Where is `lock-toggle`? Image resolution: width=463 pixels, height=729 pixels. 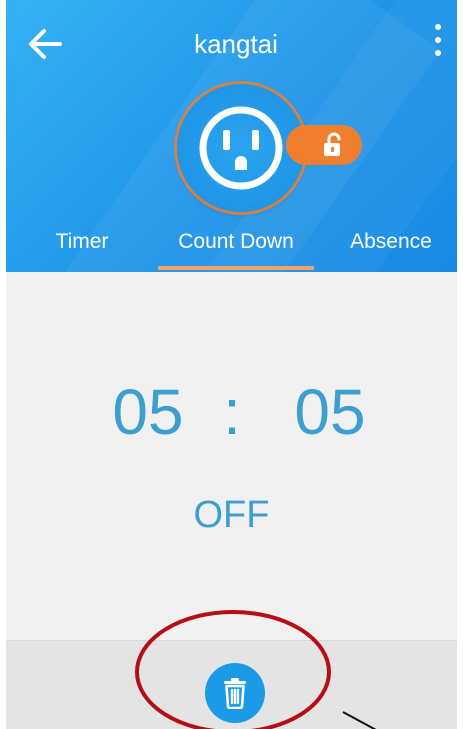
lock-toggle is located at coordinates (324, 145).